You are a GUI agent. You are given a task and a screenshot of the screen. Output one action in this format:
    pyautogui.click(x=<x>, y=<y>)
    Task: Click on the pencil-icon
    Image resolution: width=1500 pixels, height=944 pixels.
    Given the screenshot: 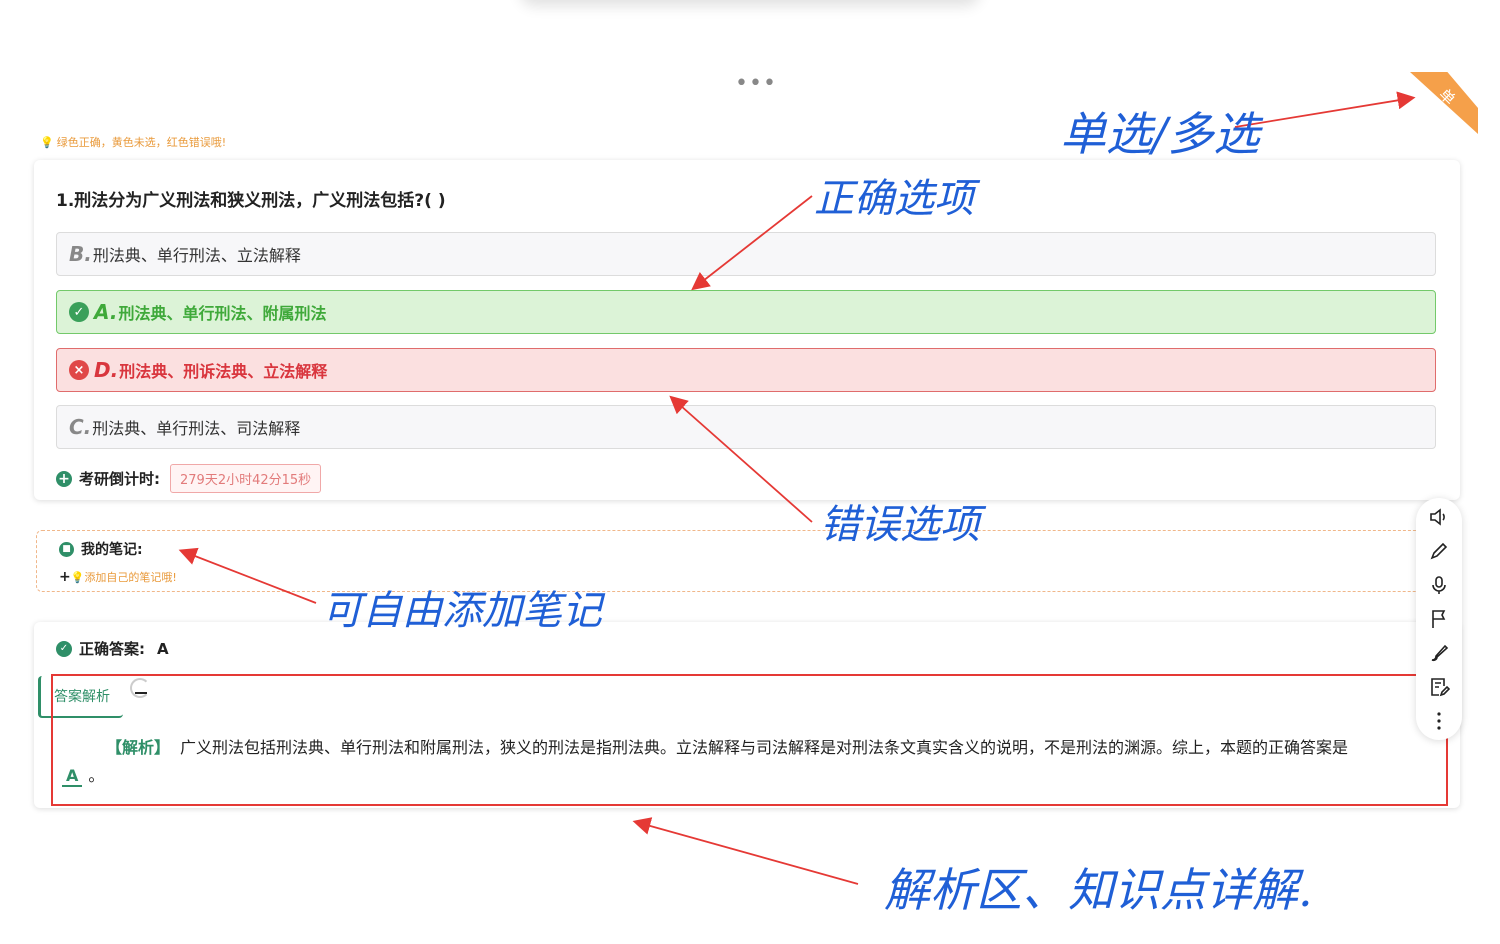 What is the action you would take?
    pyautogui.click(x=1439, y=551)
    